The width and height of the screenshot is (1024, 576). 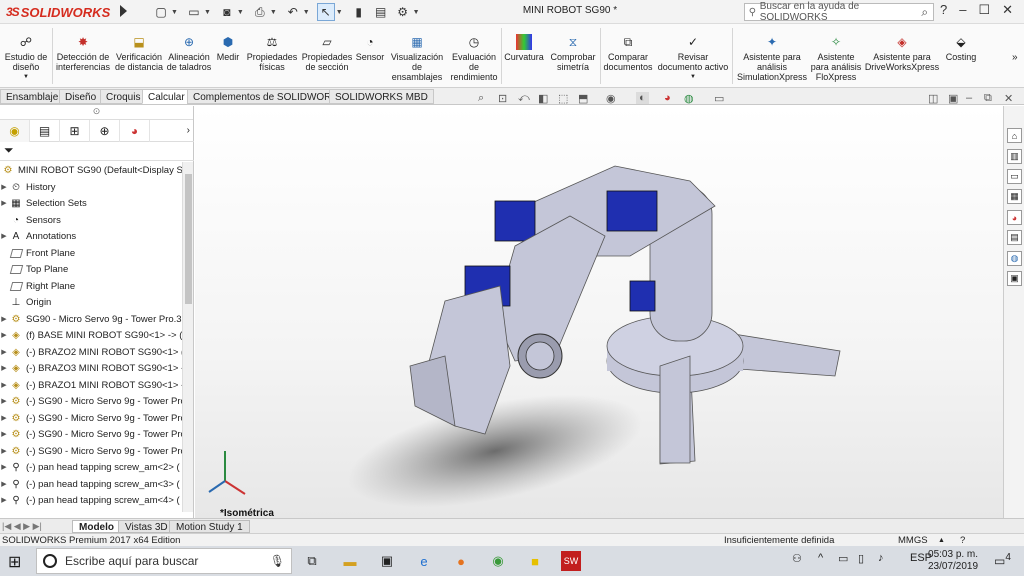 What do you see at coordinates (902, 49) in the screenshot?
I see `ribbon-driveworksxpress-button: ◈ Asistente para DriveWorksXpress` at bounding box center [902, 49].